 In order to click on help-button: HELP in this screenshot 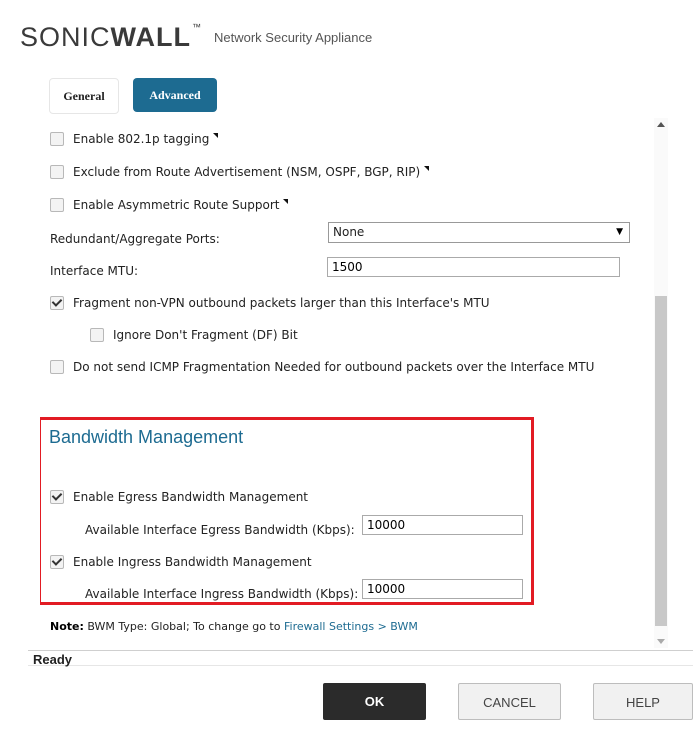, I will do `click(643, 701)`.